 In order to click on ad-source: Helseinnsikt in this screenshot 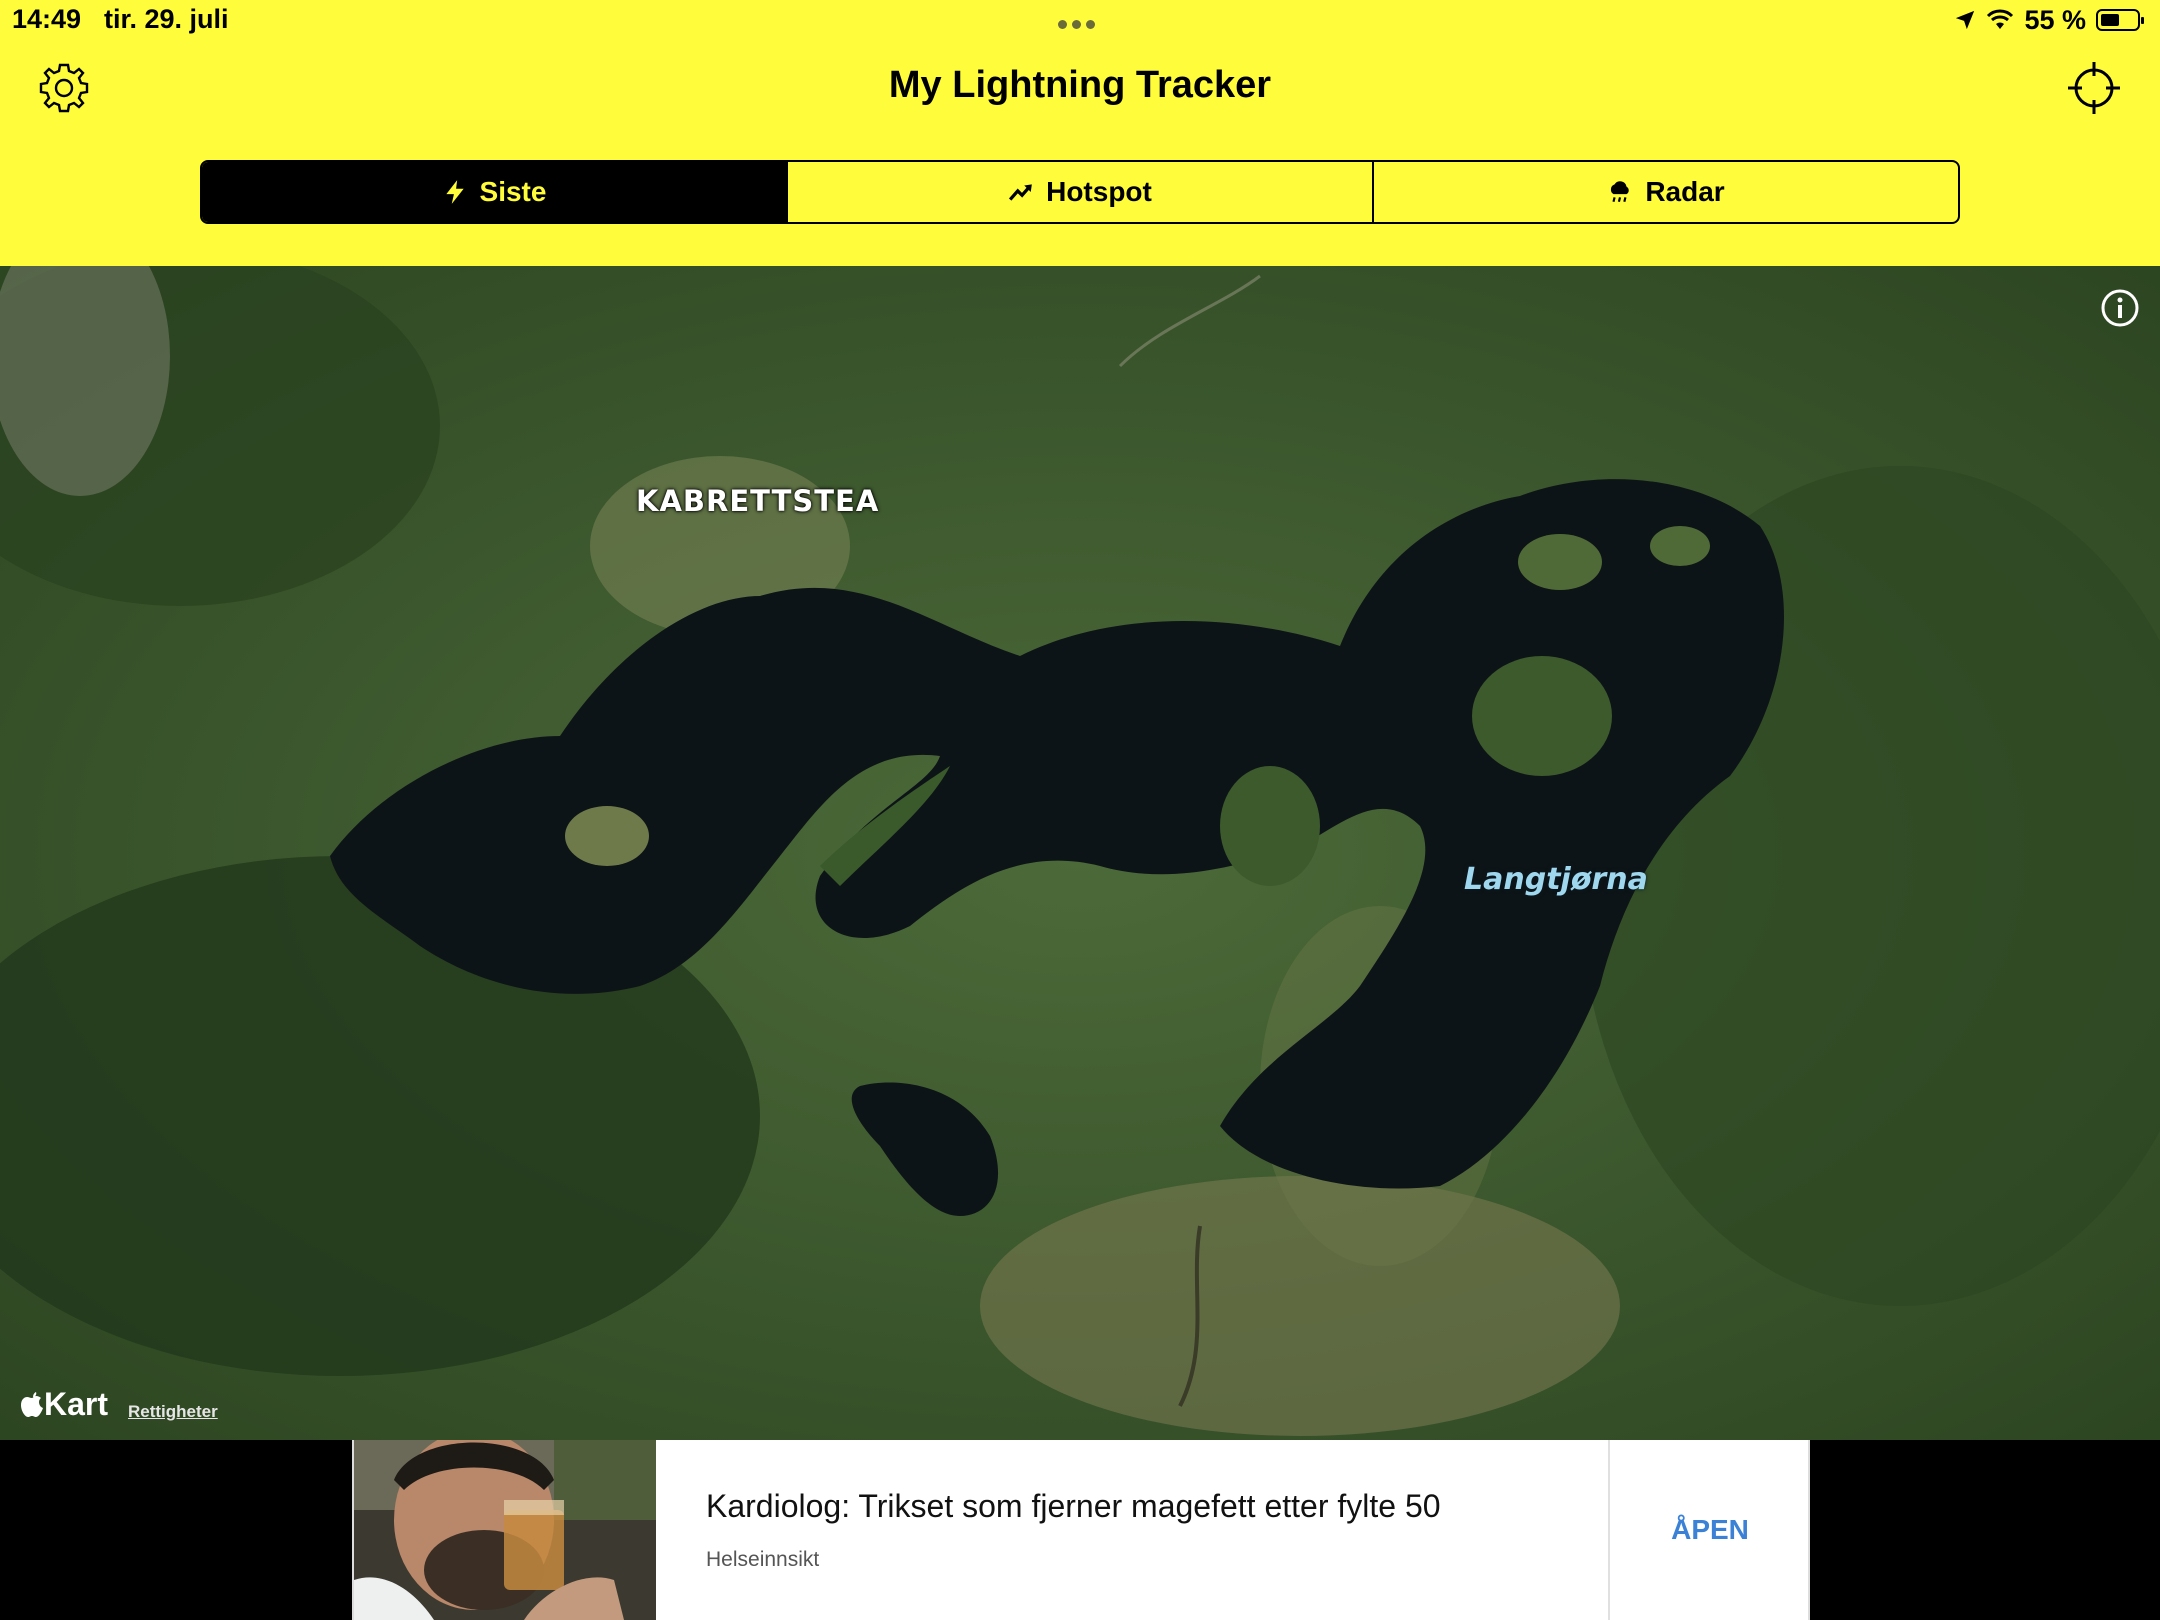, I will do `click(763, 1559)`.